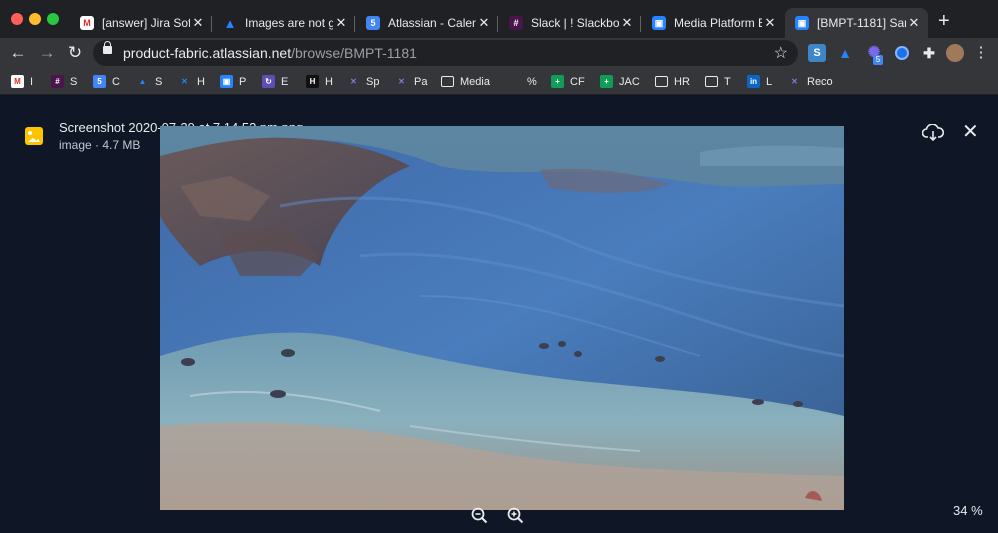 This screenshot has height=533, width=998. I want to click on image-file-icon, so click(34, 136).